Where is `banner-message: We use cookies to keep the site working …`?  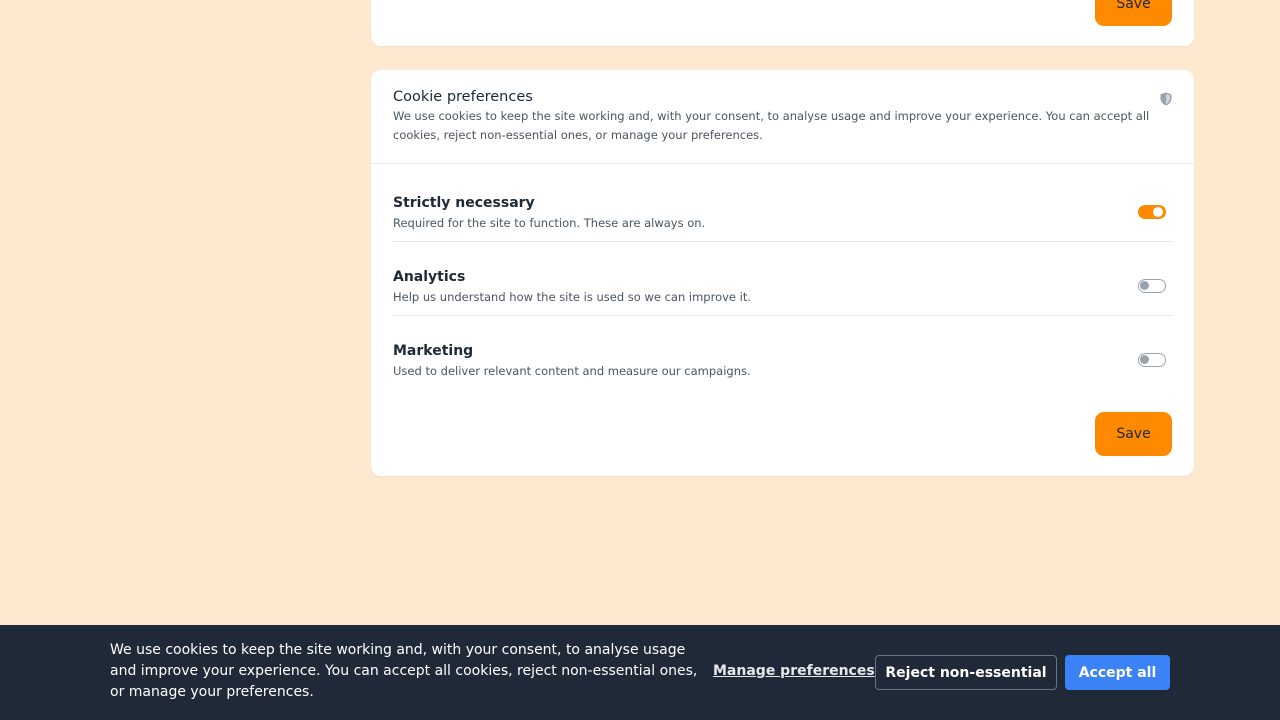 banner-message: We use cookies to keep the site working … is located at coordinates (404, 671).